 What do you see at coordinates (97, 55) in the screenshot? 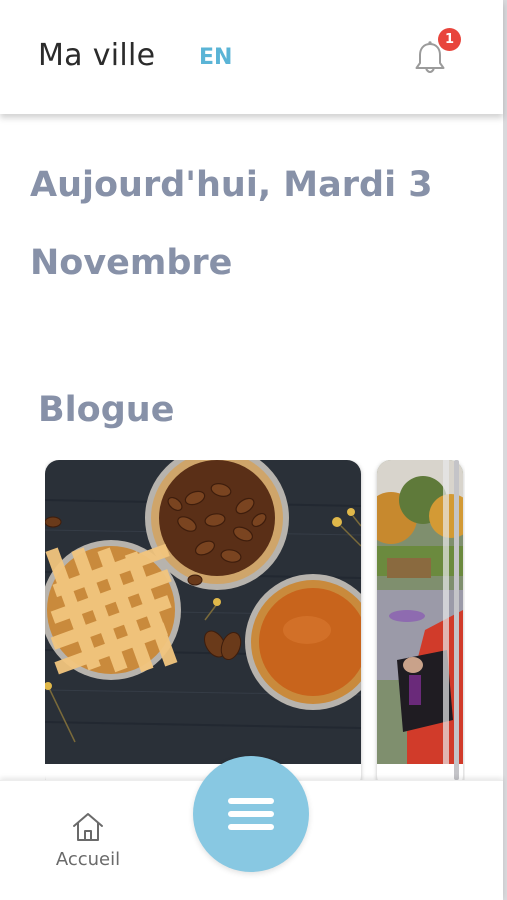
I see `app-title: Ma ville` at bounding box center [97, 55].